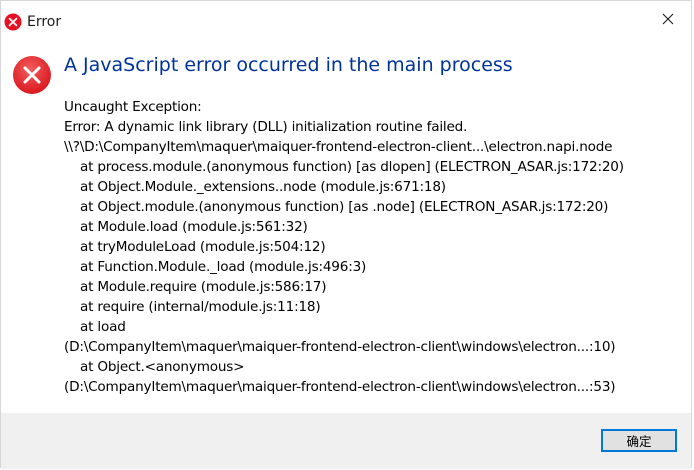  I want to click on stack-trace-line: at Module.load (module.js:561:32), so click(194, 227).